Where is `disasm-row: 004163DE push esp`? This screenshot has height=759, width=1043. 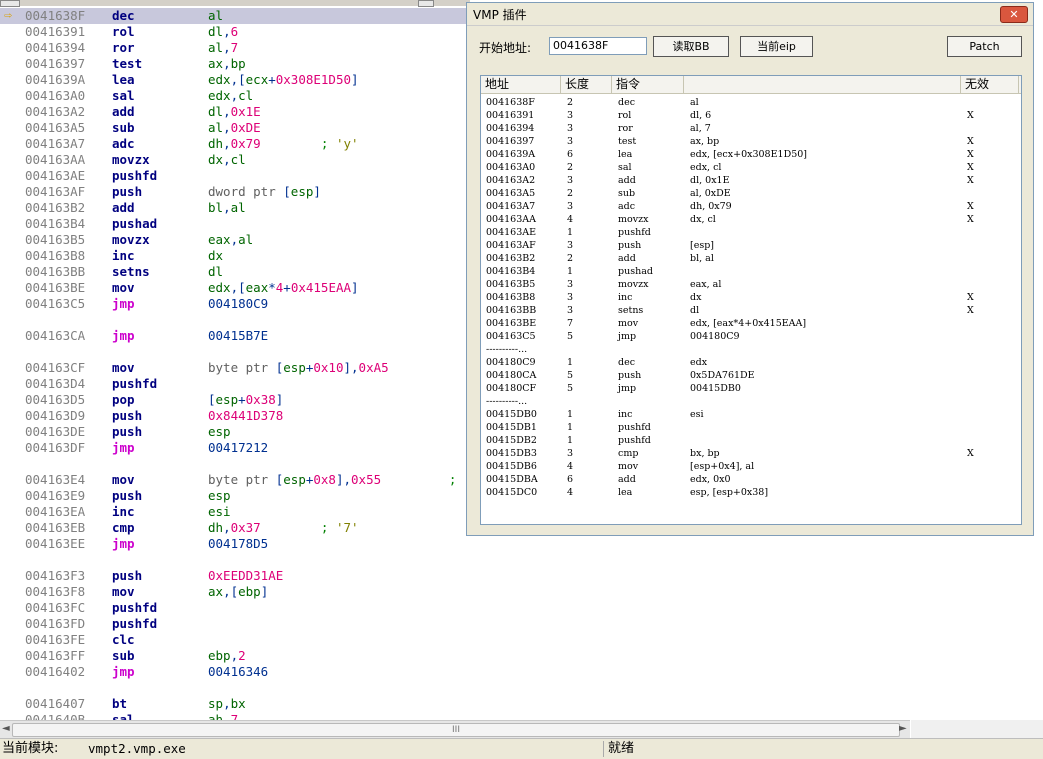 disasm-row: 004163DE push esp is located at coordinates (235, 432).